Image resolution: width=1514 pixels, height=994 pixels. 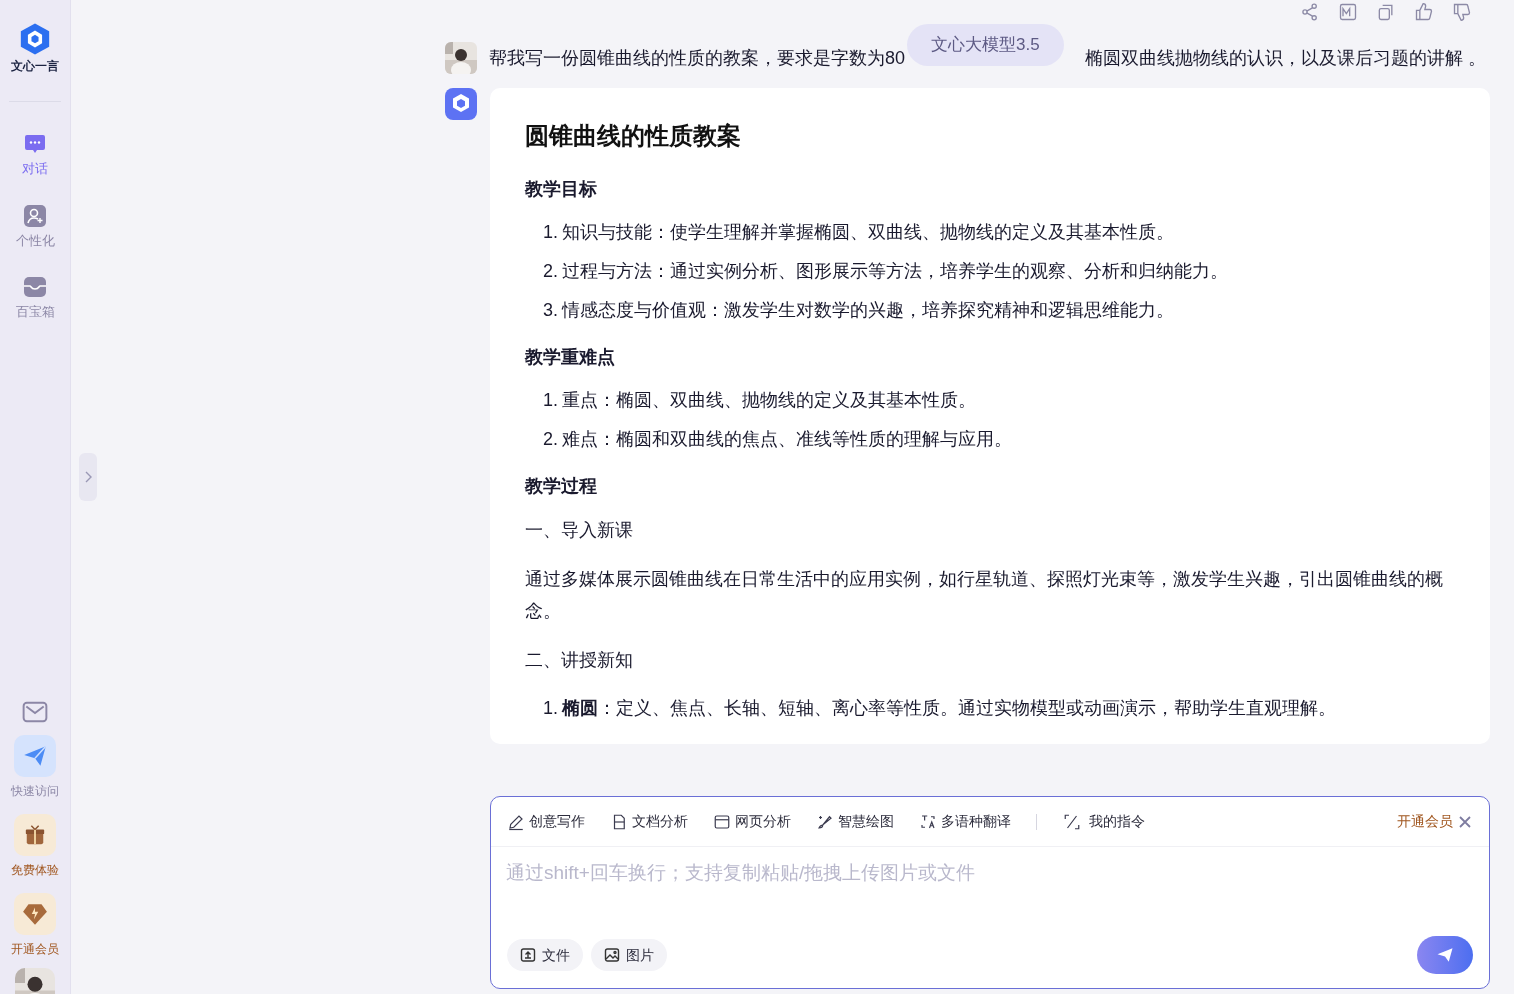 What do you see at coordinates (1425, 821) in the screenshot?
I see `vip-link: 开通会员` at bounding box center [1425, 821].